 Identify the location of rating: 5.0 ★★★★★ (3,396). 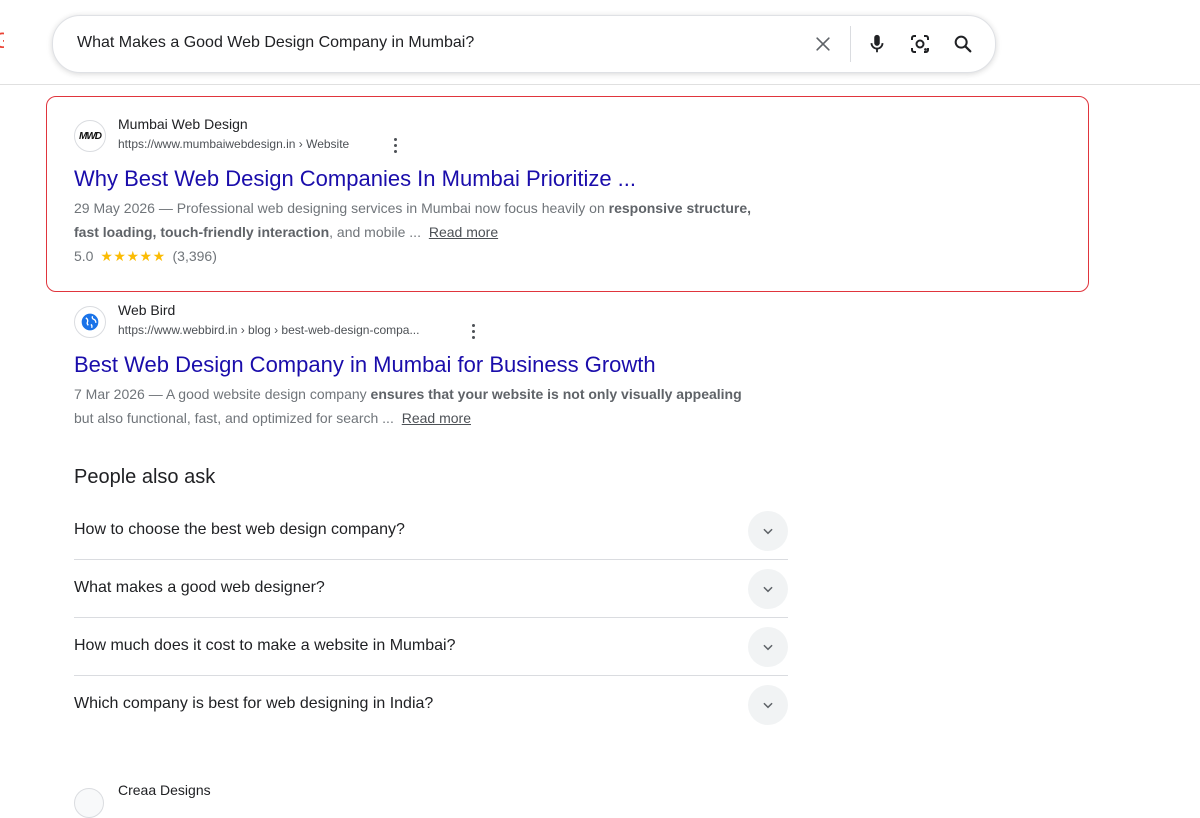
(414, 256).